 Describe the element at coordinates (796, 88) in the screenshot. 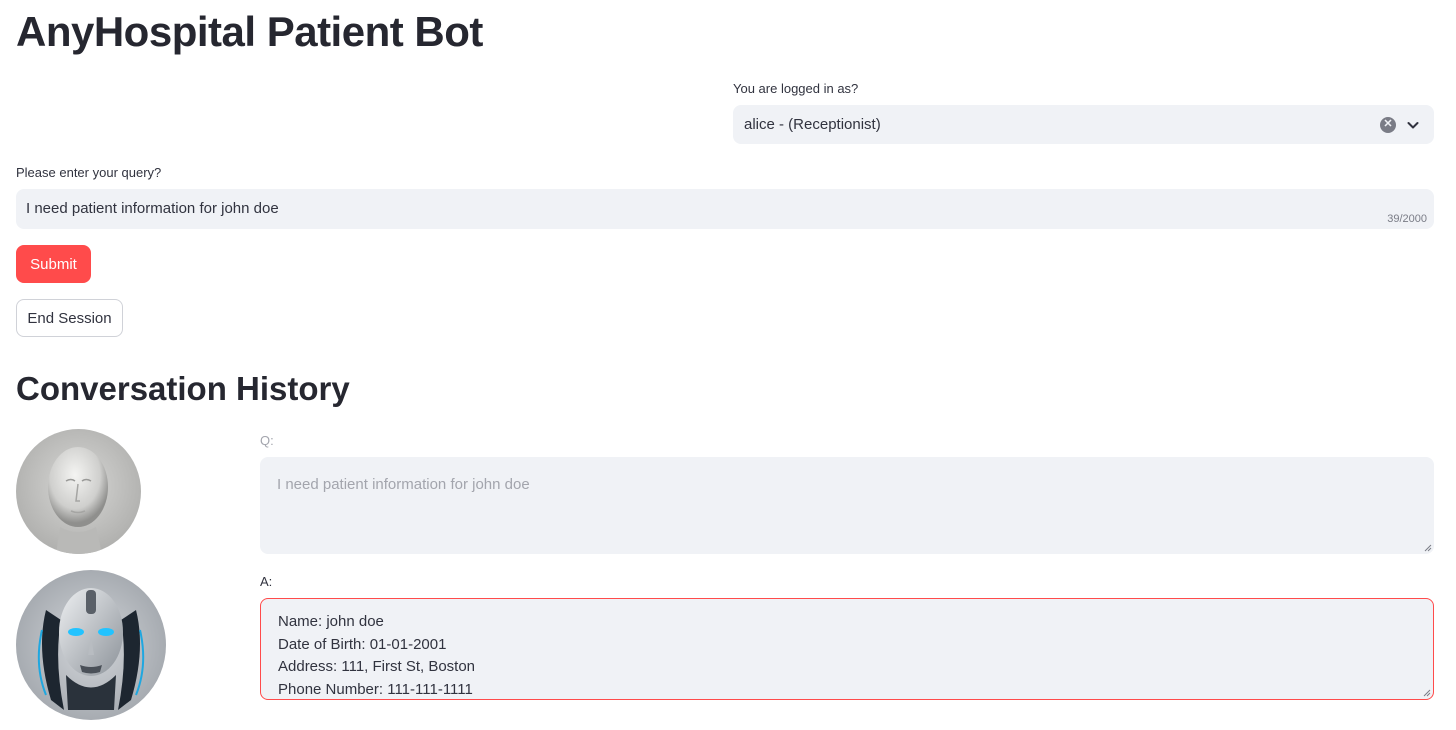

I see `login-select-label: You are logged in as?` at that location.